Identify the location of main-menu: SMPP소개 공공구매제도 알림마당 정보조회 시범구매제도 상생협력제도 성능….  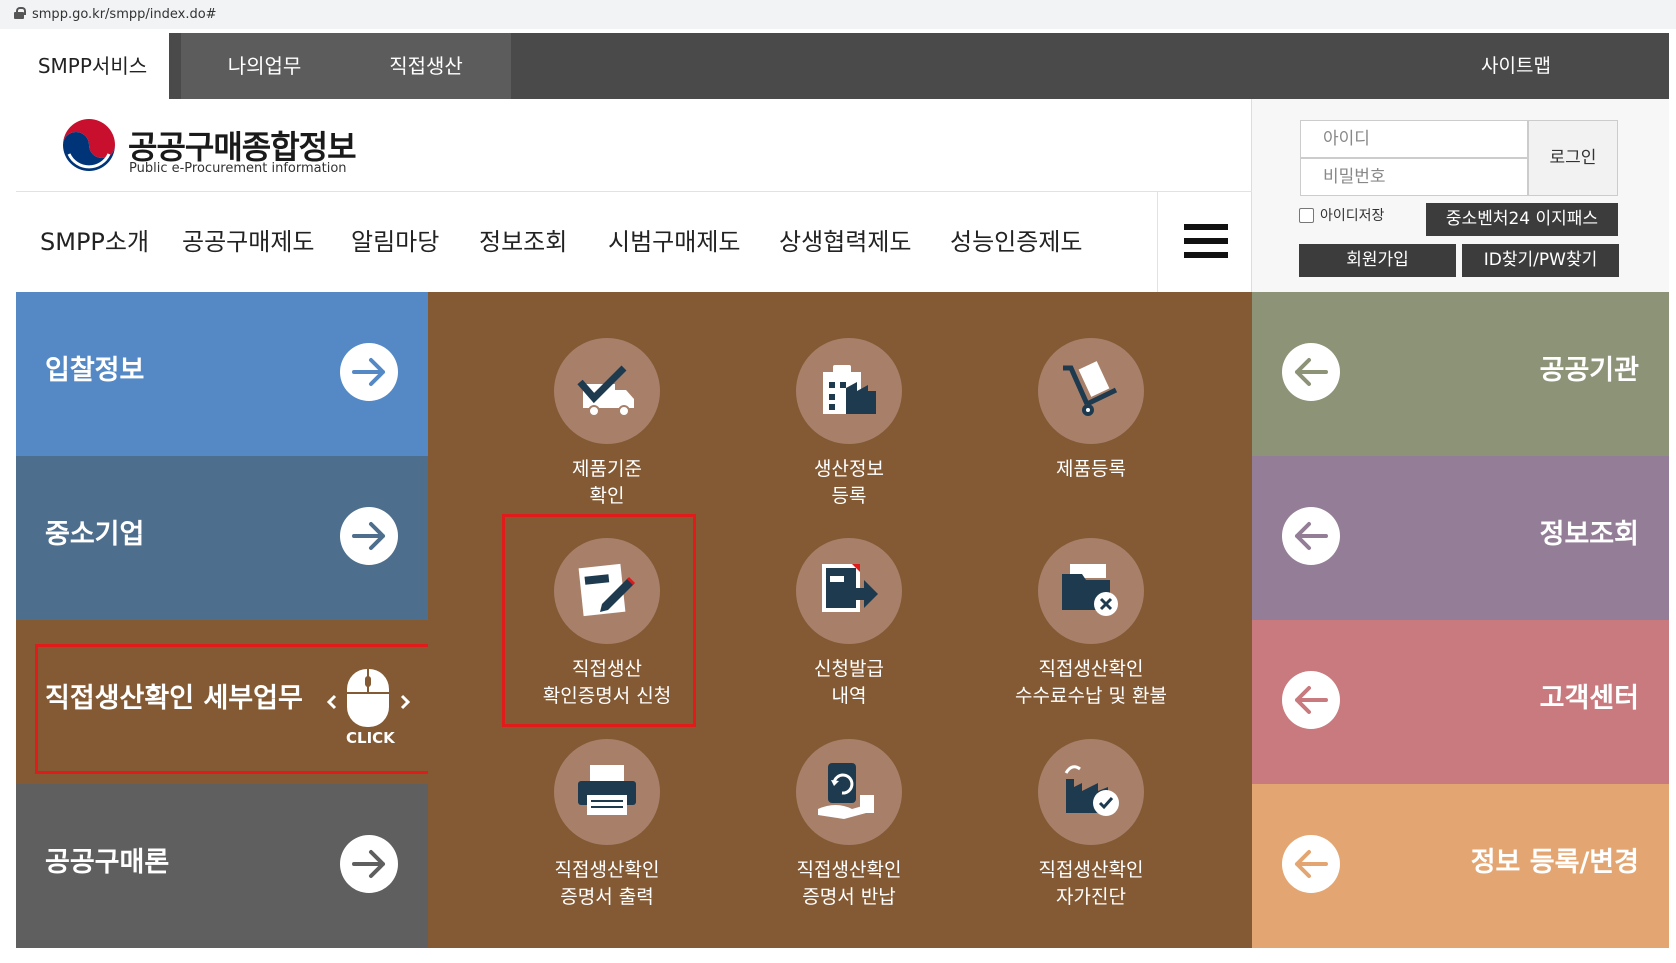
(634, 242).